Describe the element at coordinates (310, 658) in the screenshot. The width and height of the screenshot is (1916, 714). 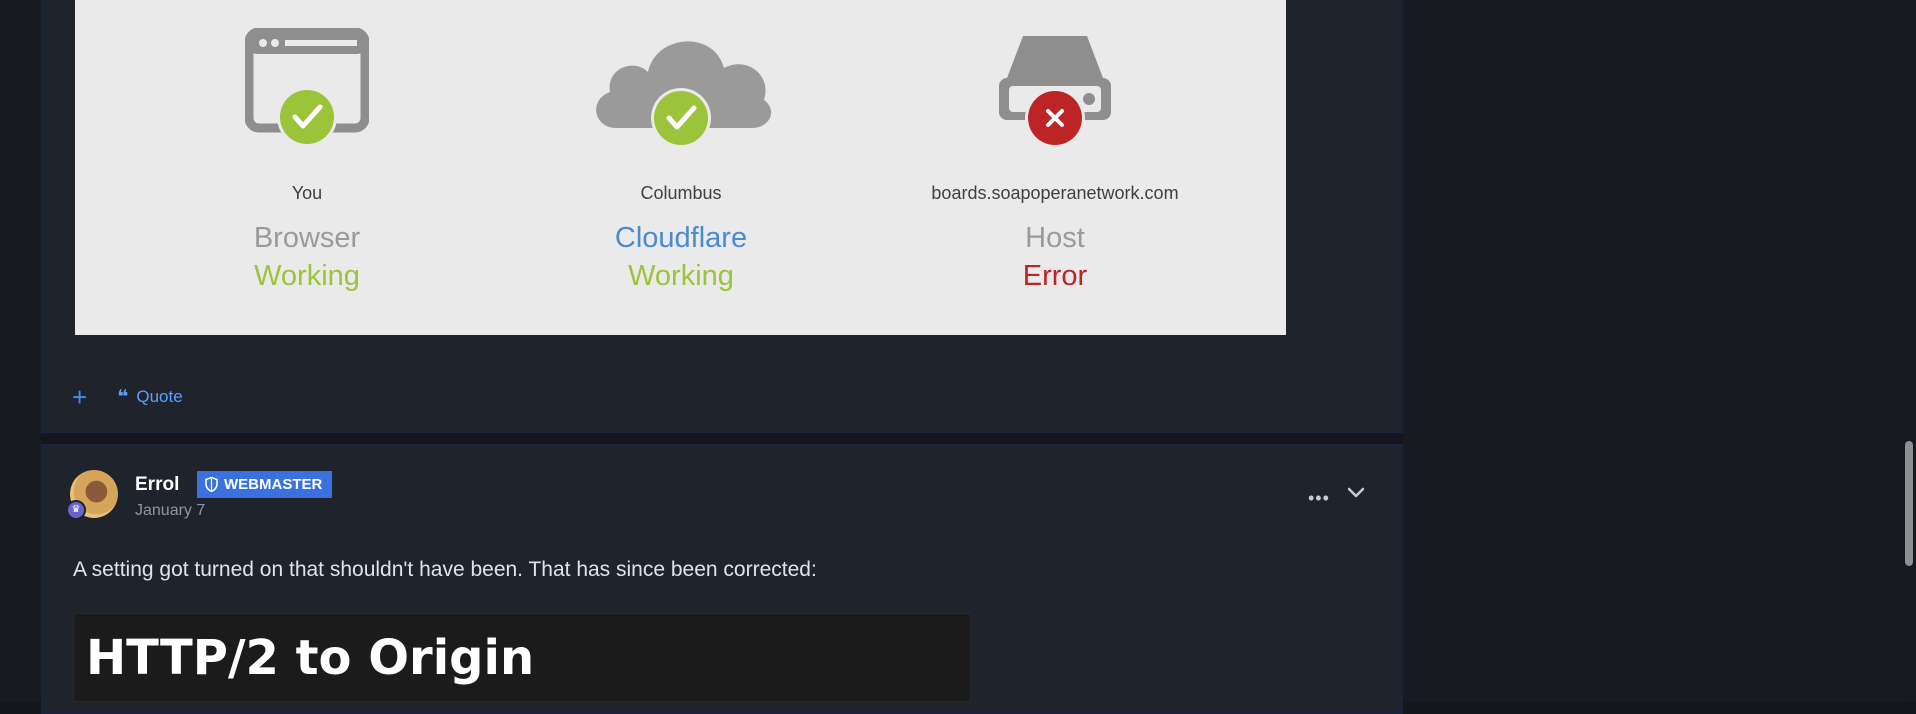
I see `screenshot-title: HTTP/2 to Origin` at that location.